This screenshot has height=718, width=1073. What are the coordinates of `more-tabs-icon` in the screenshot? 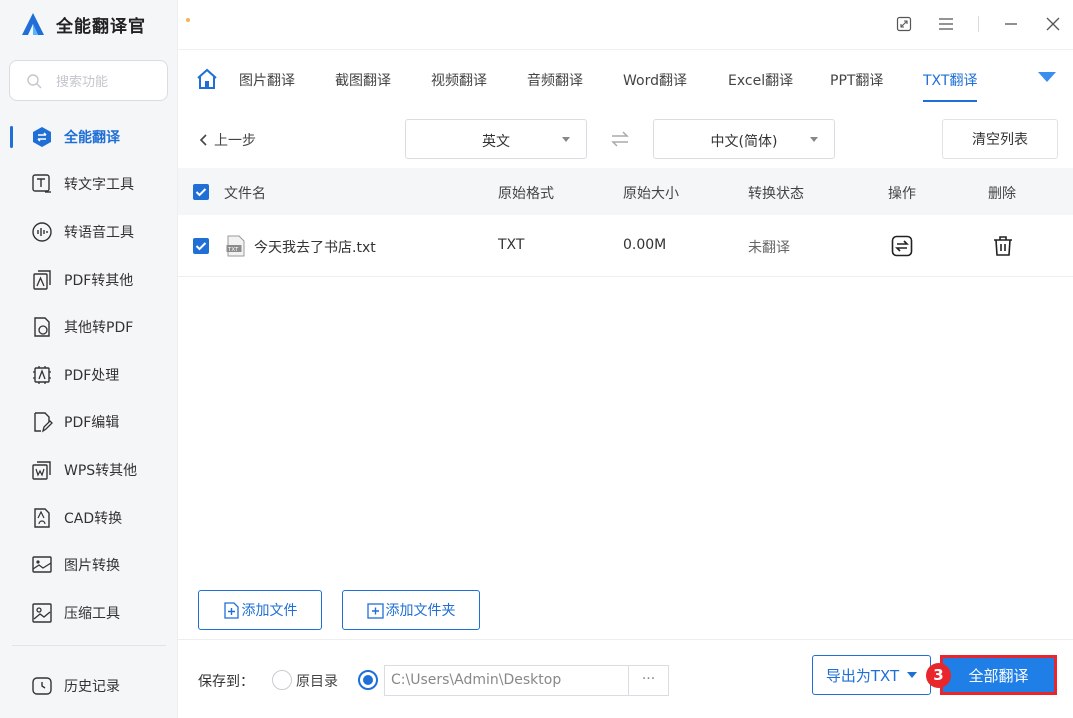 It's located at (1047, 77).